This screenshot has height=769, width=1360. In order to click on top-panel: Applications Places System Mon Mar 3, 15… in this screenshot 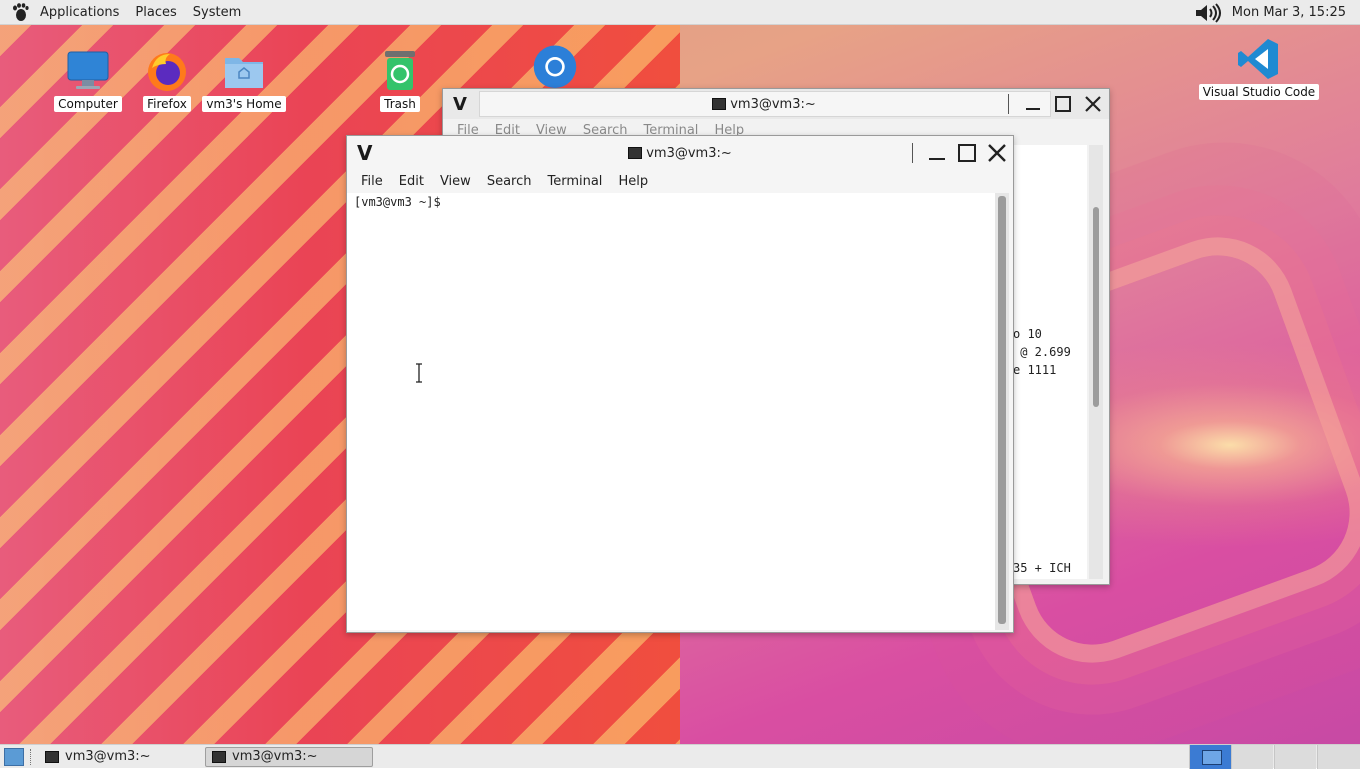, I will do `click(680, 12)`.